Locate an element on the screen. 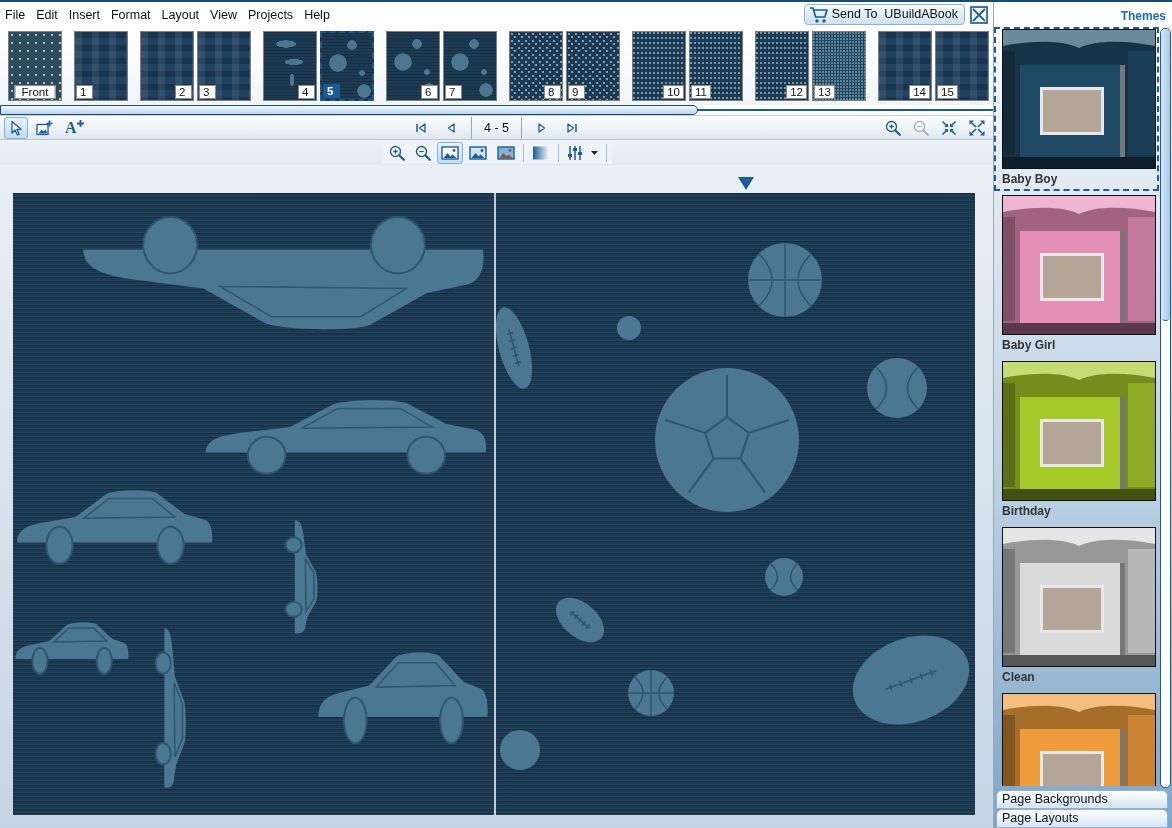 The width and height of the screenshot is (1172, 828). theme-item: Clean is located at coordinates (1076, 607).